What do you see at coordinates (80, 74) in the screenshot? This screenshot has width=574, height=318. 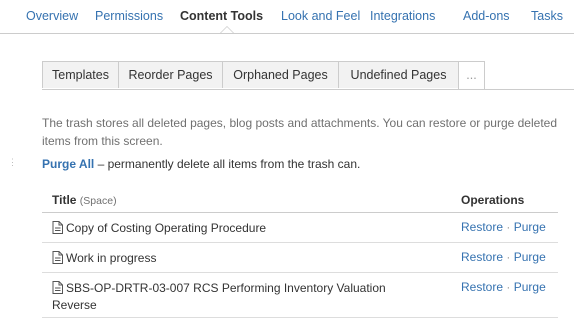 I see `tab-templates: Templates` at bounding box center [80, 74].